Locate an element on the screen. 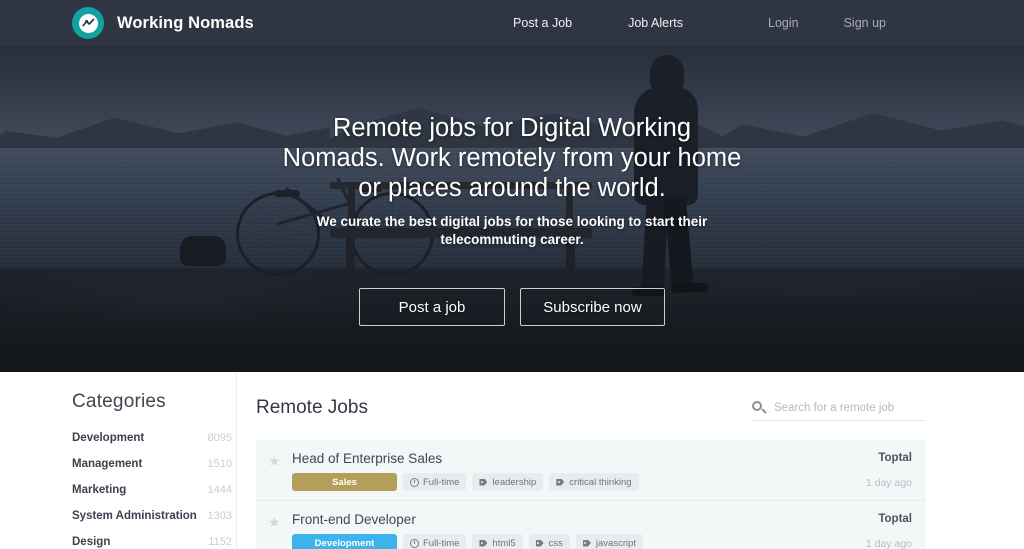 The height and width of the screenshot is (549, 1024). tag-label: javascript is located at coordinates (616, 543).